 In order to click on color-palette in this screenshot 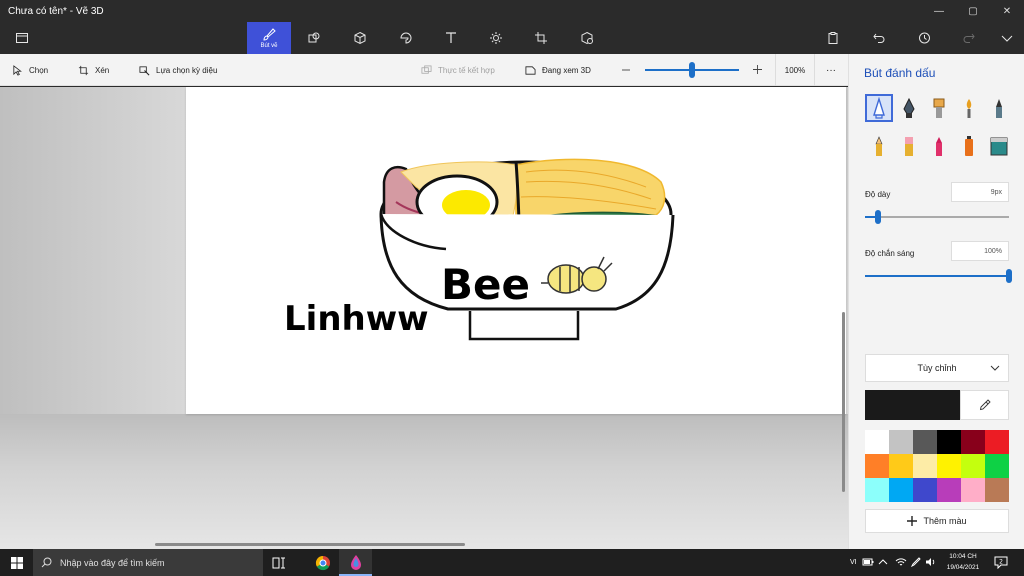, I will do `click(937, 466)`.